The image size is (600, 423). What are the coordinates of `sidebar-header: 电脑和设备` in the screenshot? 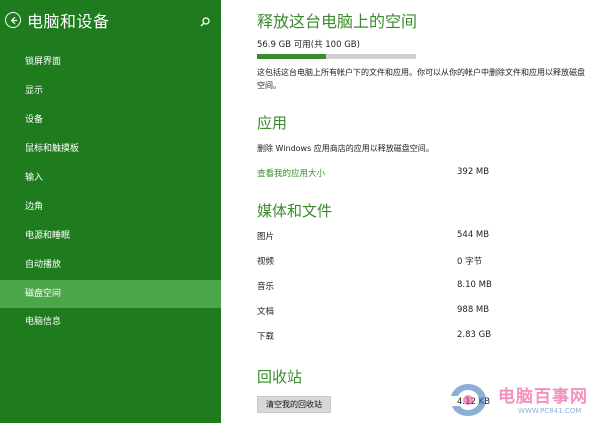 It's located at (110, 20).